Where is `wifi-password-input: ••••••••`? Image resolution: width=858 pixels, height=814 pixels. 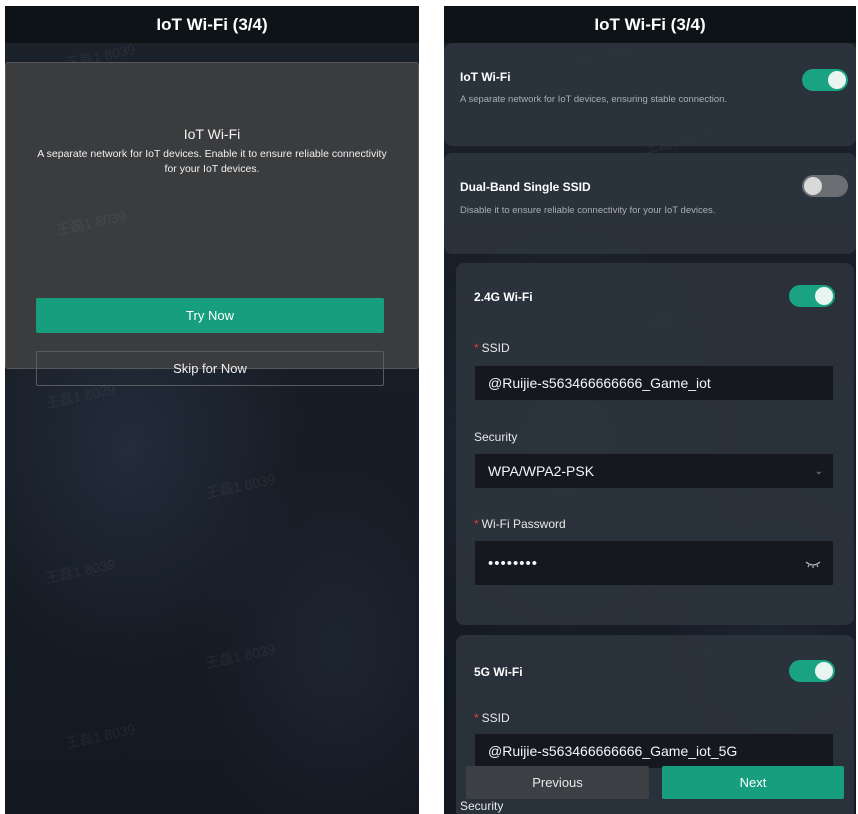 wifi-password-input: •••••••• is located at coordinates (654, 563).